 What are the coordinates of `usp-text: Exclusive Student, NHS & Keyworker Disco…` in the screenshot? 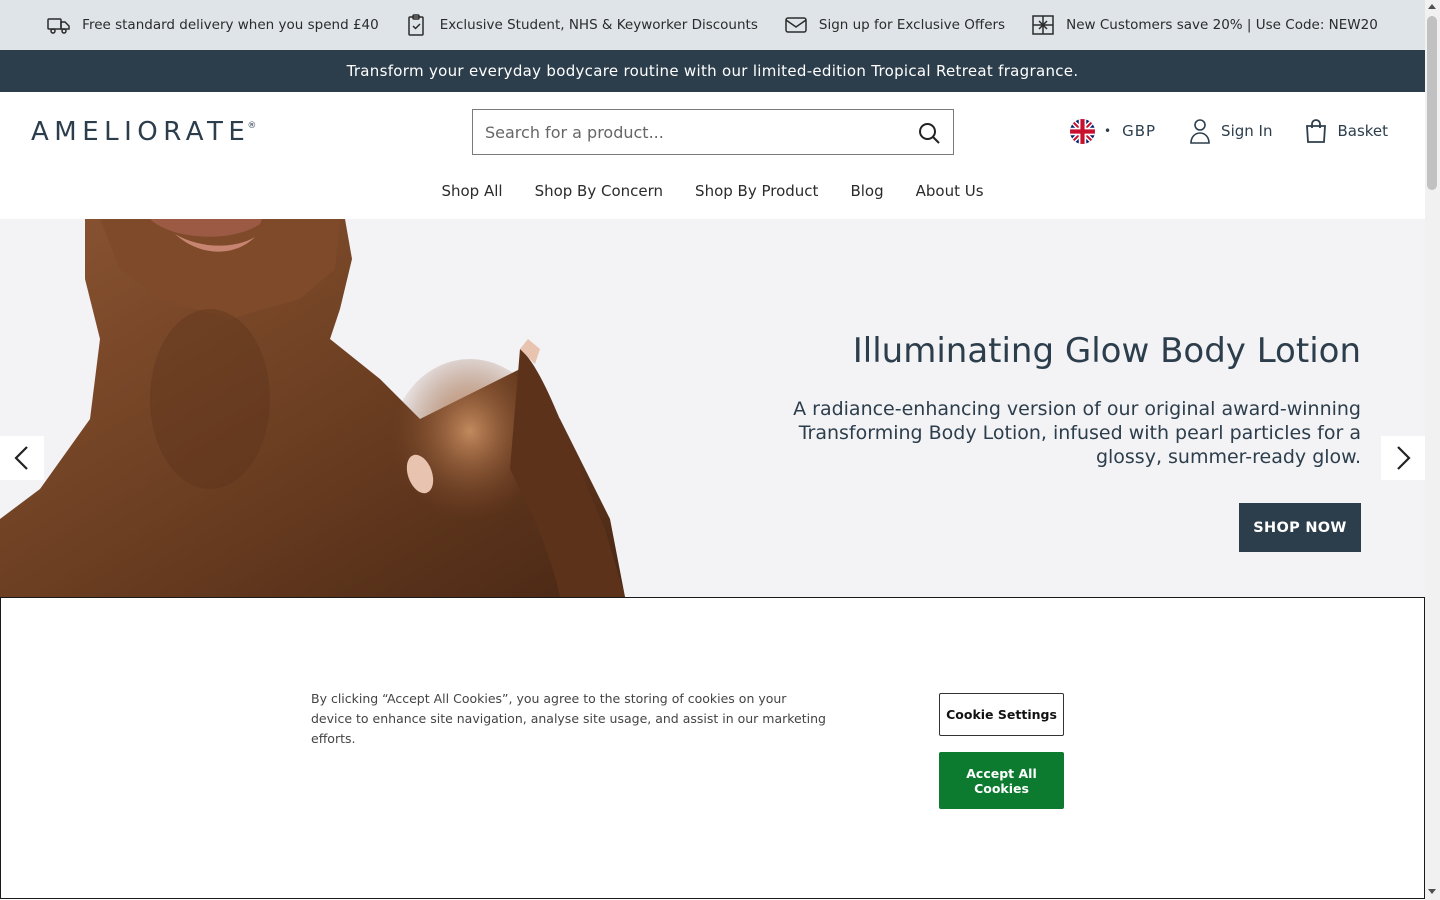 It's located at (598, 25).